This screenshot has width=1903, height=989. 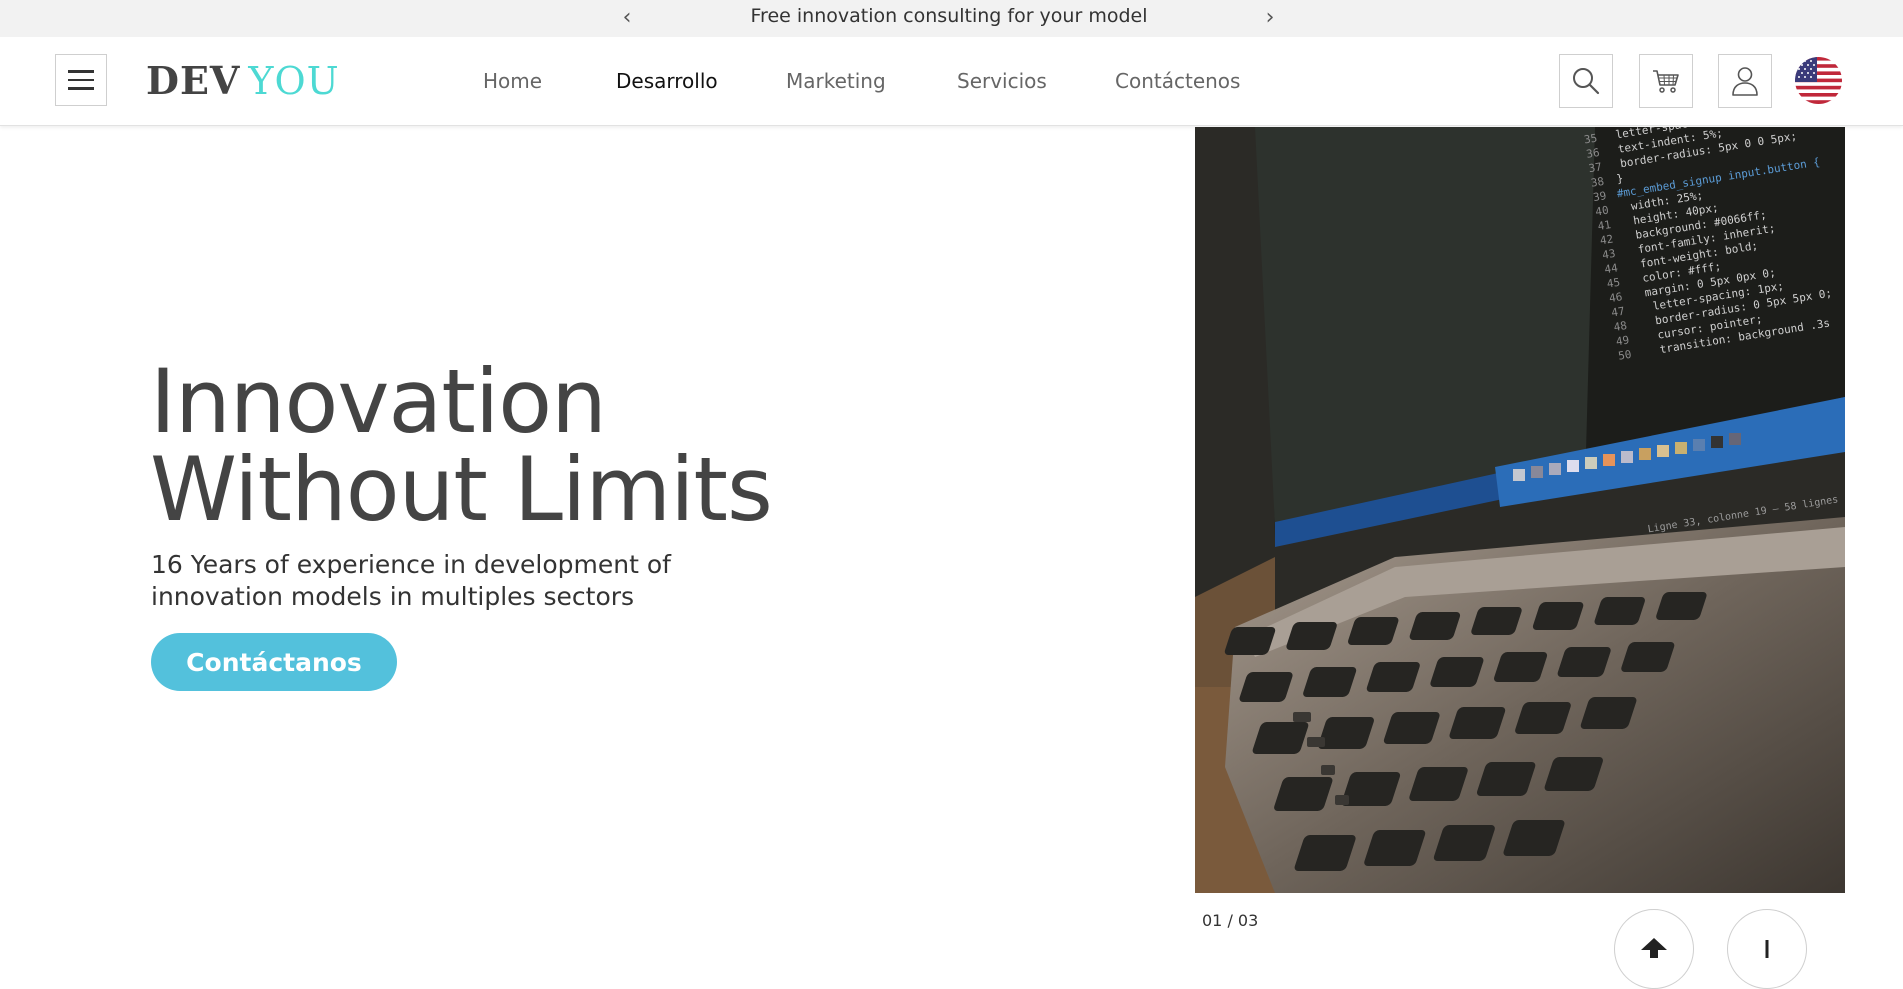 I want to click on line-number: 41, so click(x=1604, y=225).